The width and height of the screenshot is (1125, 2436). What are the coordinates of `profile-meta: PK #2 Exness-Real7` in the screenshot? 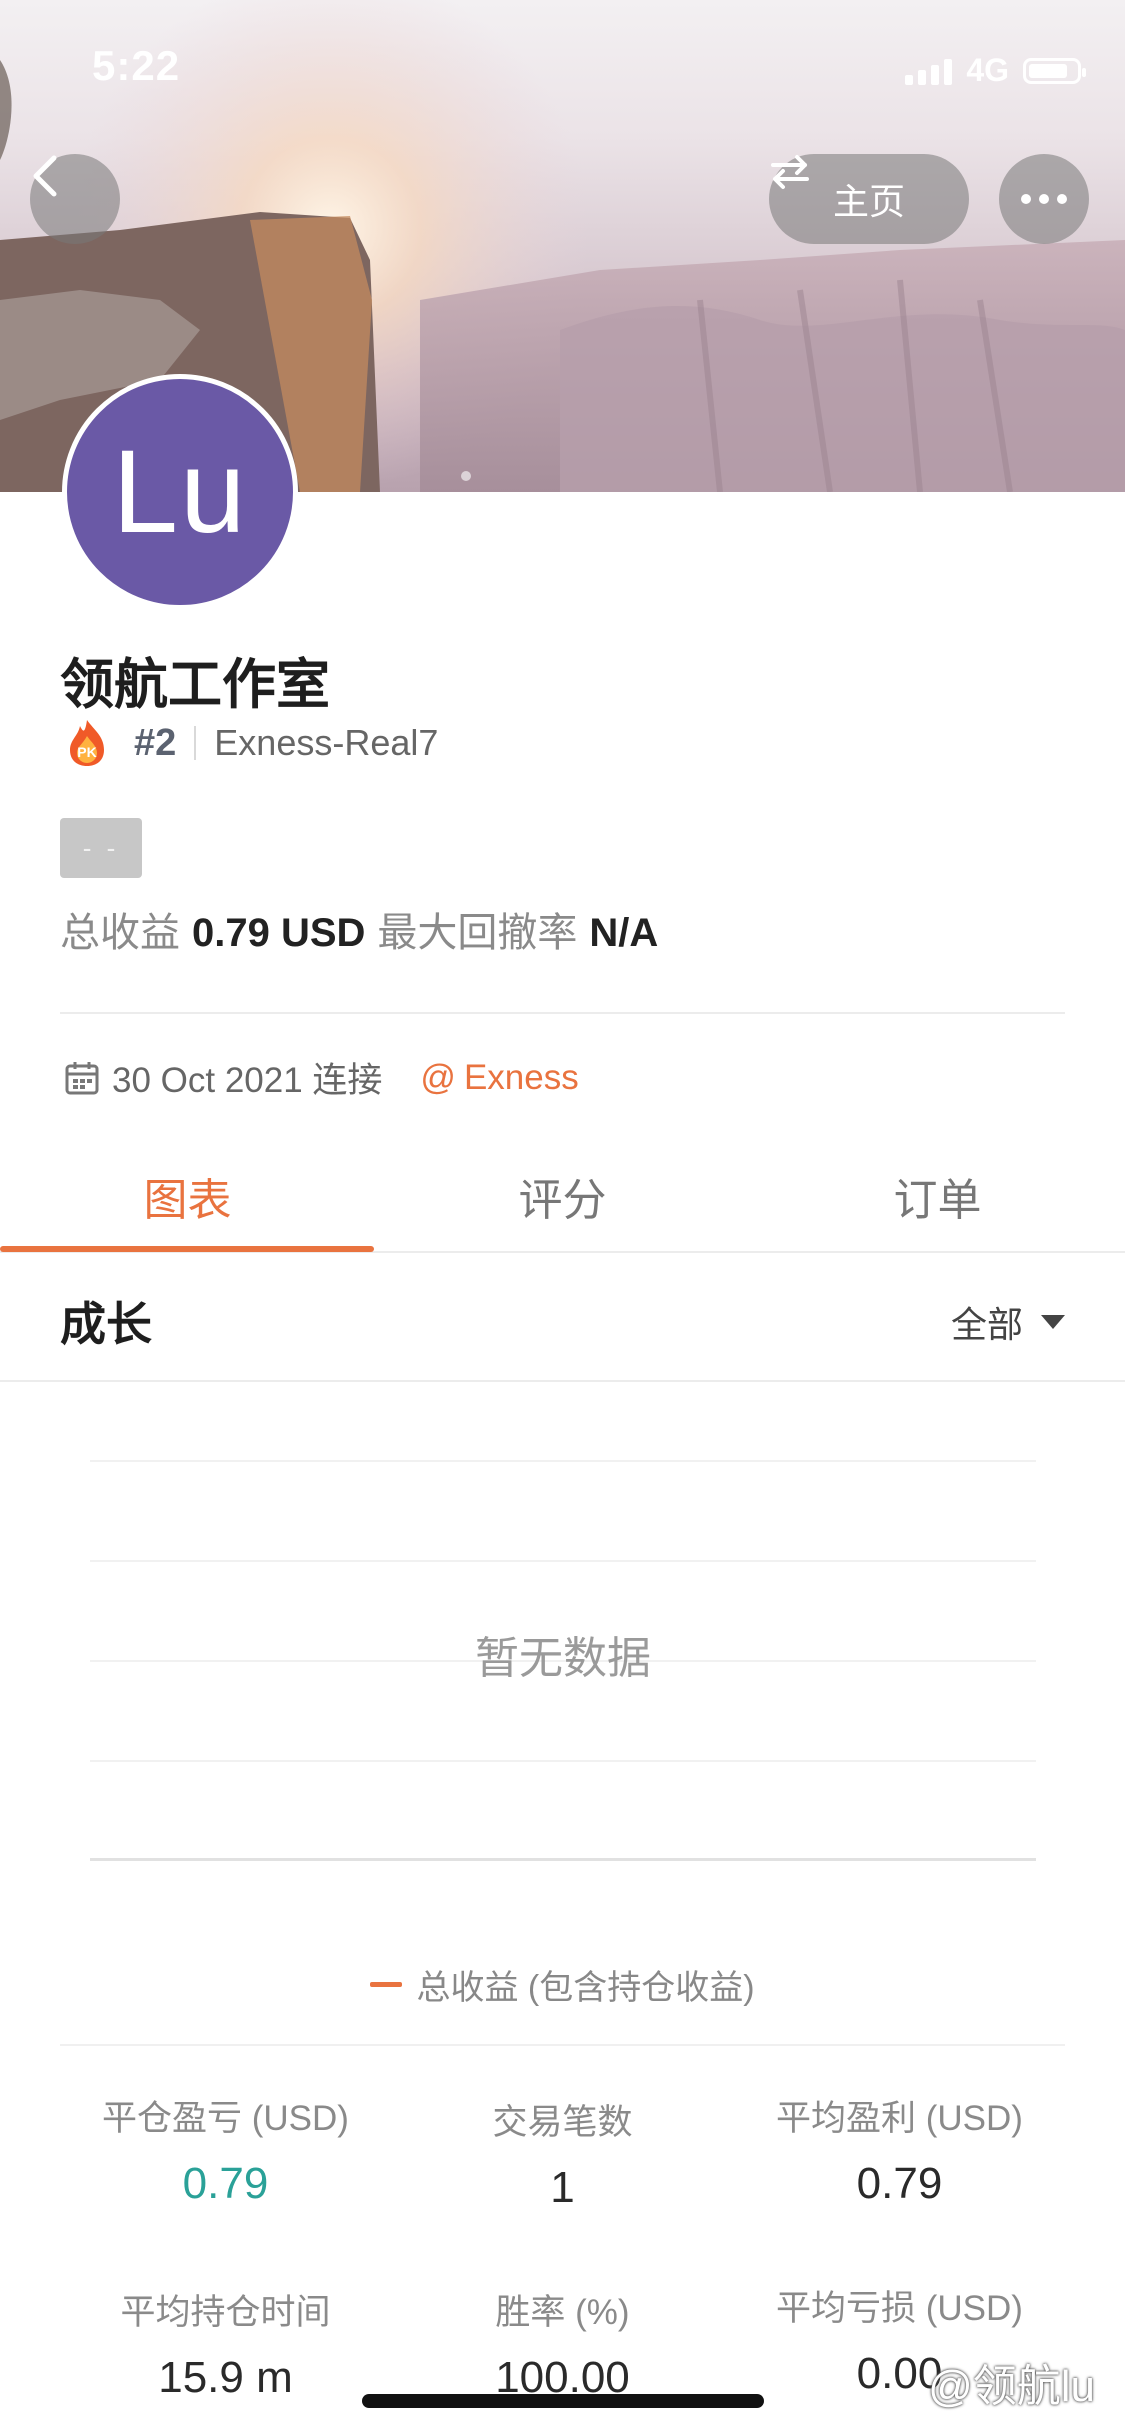 It's located at (251, 743).